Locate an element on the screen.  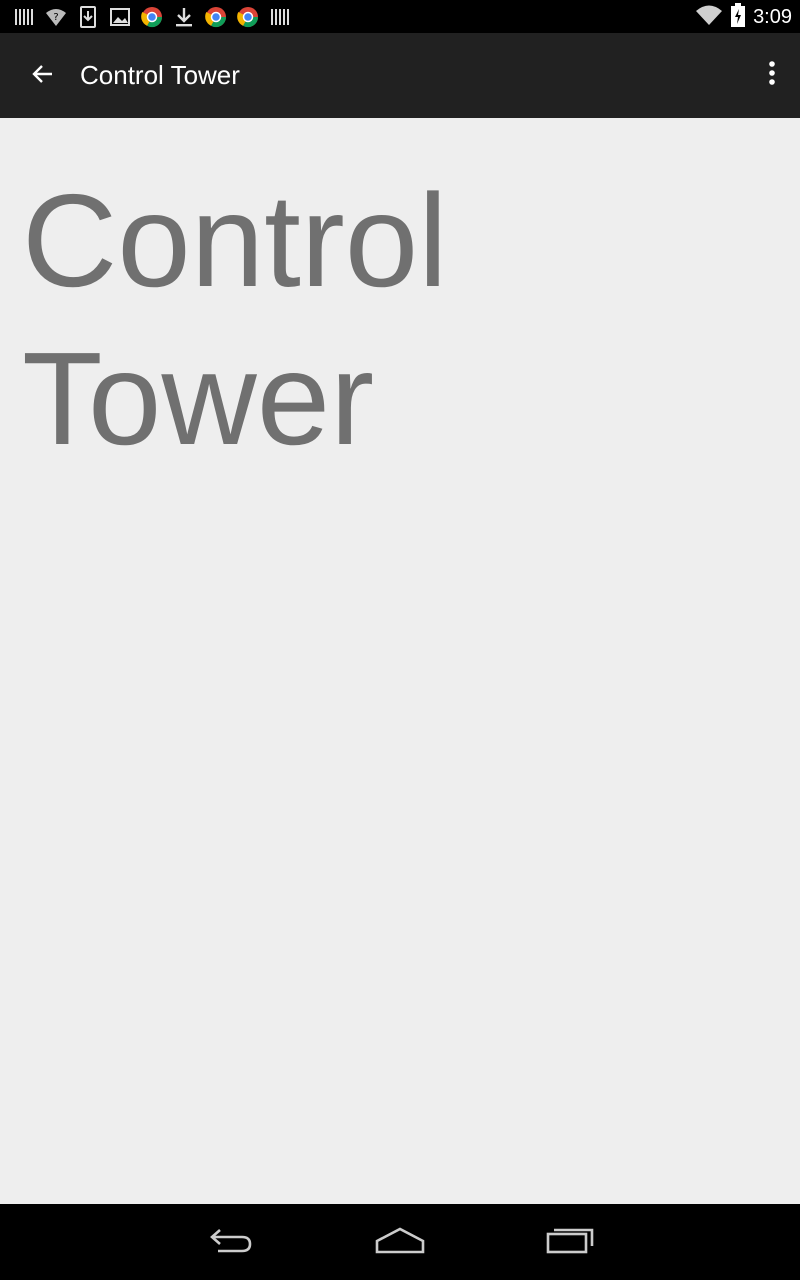
navigation-bar is located at coordinates (400, 1242).